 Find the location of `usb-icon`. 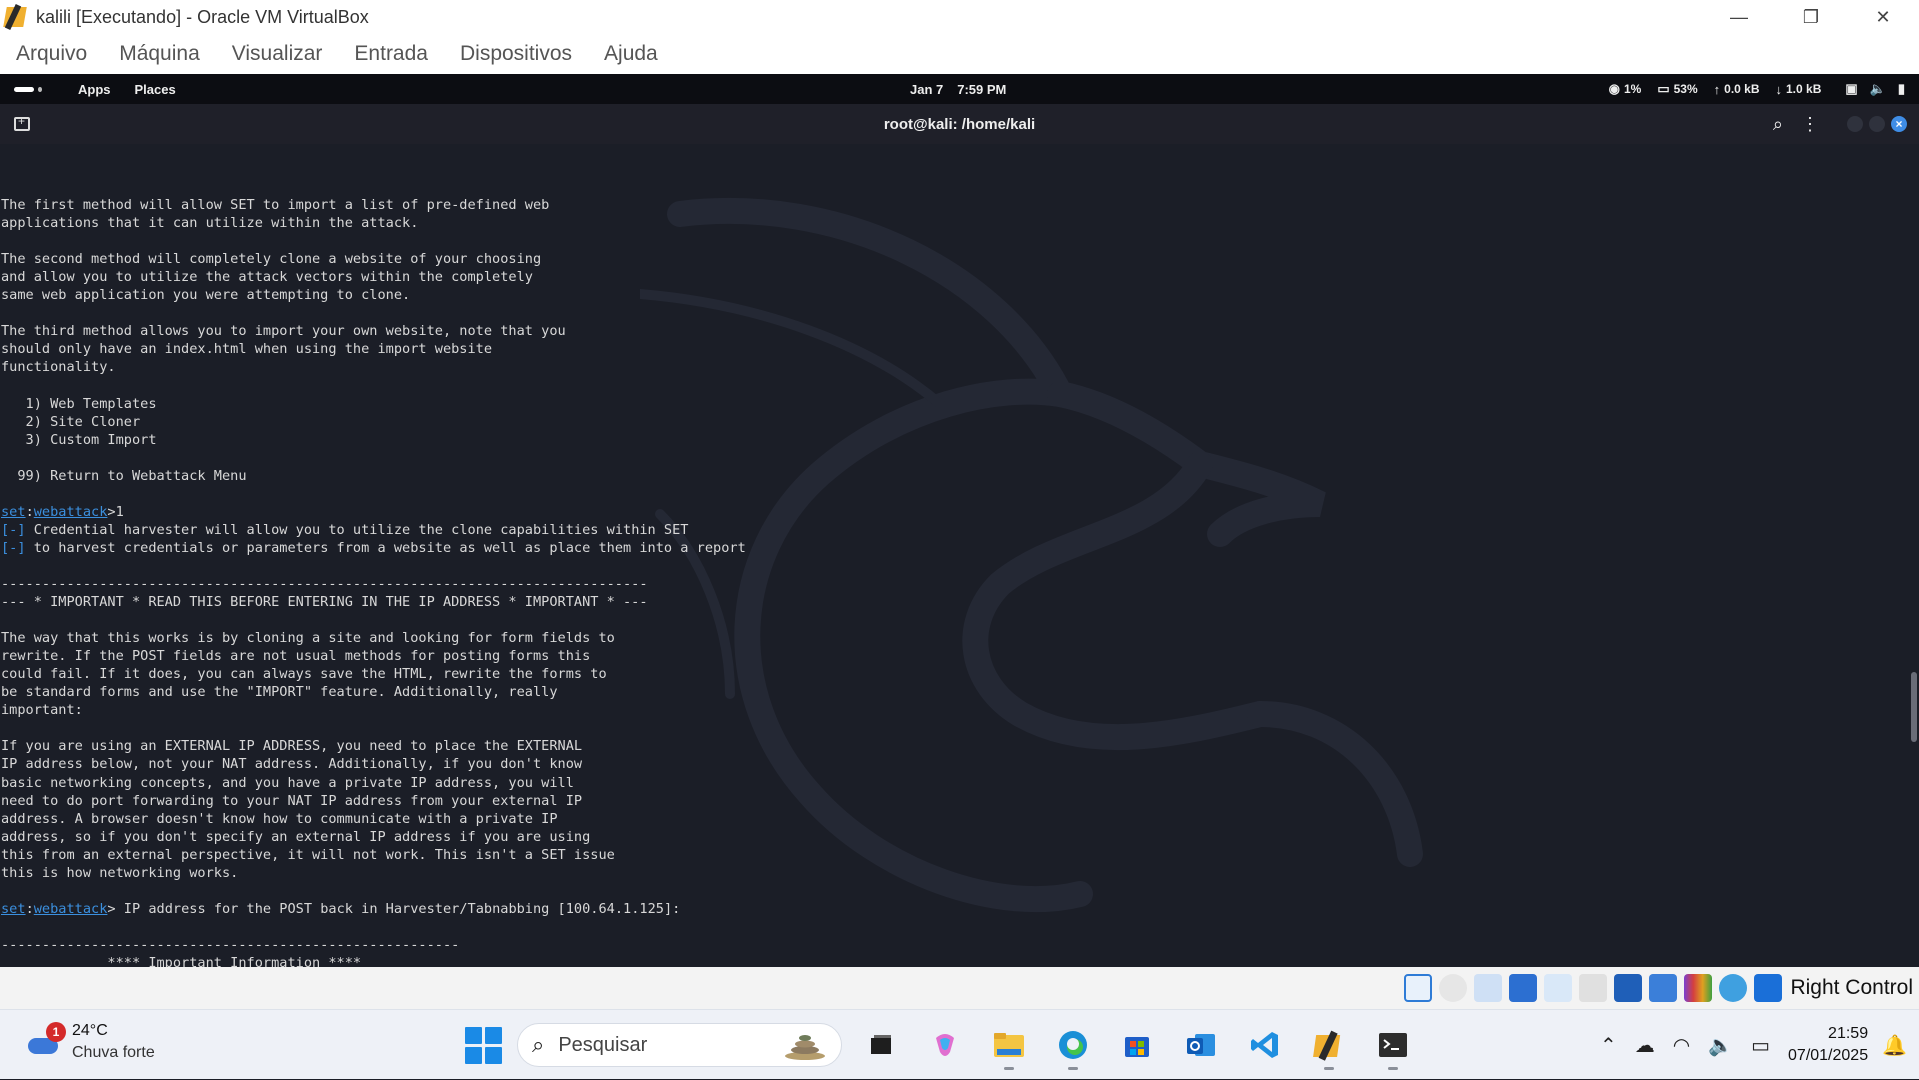

usb-icon is located at coordinates (1558, 988).